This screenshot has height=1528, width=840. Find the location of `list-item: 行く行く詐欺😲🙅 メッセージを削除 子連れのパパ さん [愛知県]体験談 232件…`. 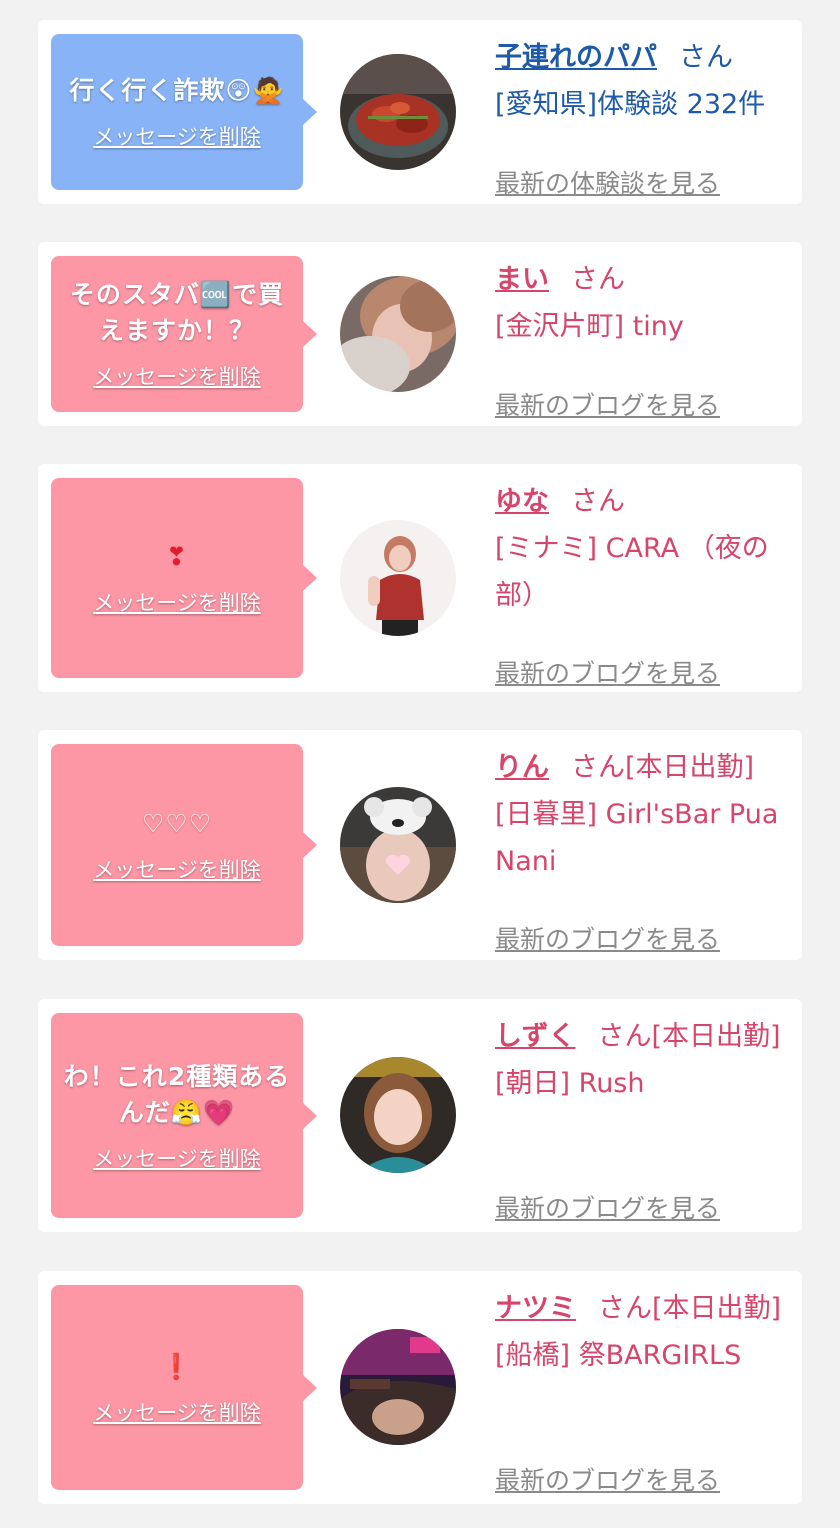

list-item: 行く行く詐欺😲🙅 メッセージを削除 子連れのパパ さん [愛知県]体験談 232件… is located at coordinates (420, 112).